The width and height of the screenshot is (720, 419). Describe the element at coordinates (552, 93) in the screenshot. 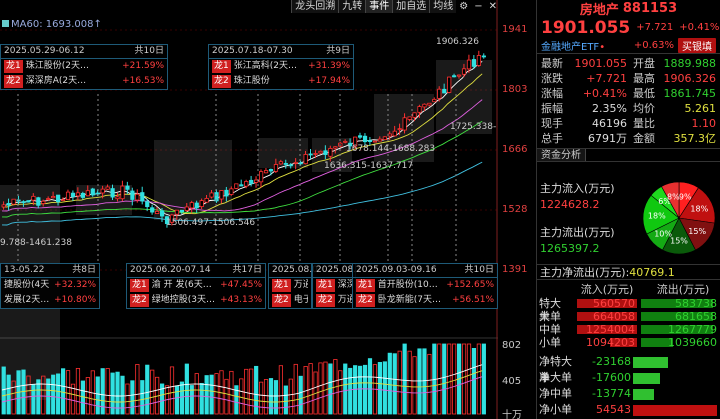

I see `stat-label: 涨幅` at that location.